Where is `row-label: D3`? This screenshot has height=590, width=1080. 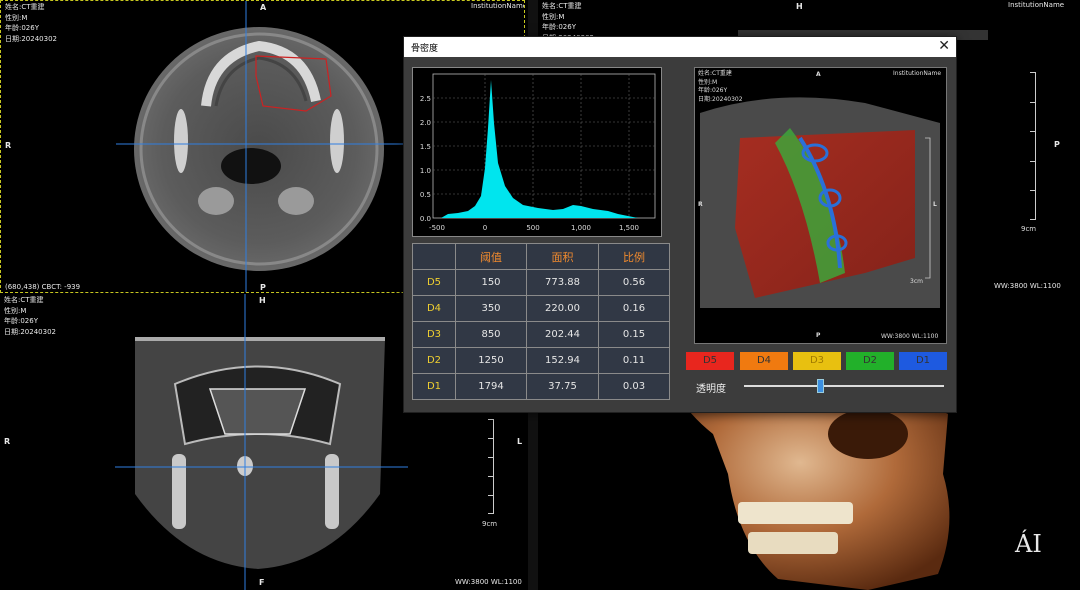
row-label: D3 is located at coordinates (434, 334).